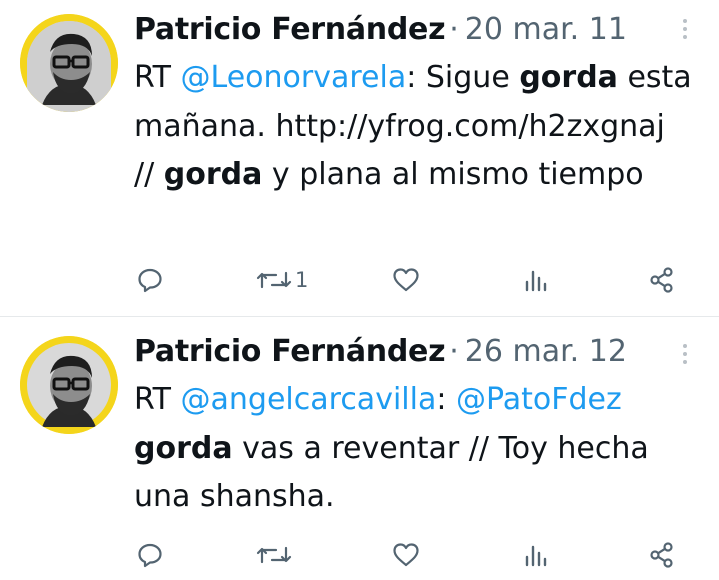  I want to click on retweet-button: 1, so click(282, 280).